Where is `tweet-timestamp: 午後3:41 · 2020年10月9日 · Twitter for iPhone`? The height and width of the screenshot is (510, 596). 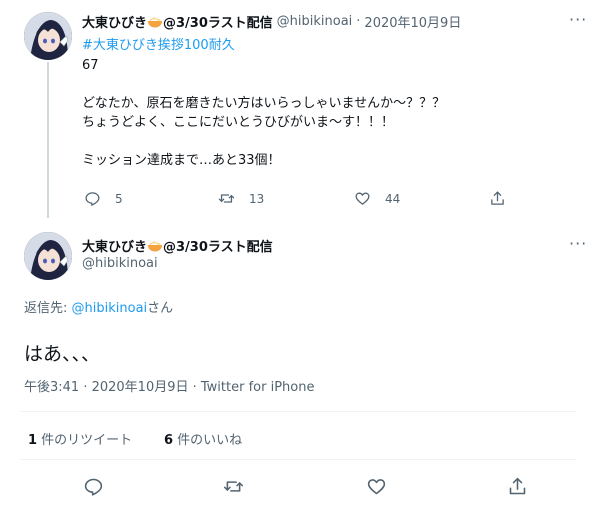 tweet-timestamp: 午後3:41 · 2020年10月9日 · Twitter for iPhone is located at coordinates (169, 385).